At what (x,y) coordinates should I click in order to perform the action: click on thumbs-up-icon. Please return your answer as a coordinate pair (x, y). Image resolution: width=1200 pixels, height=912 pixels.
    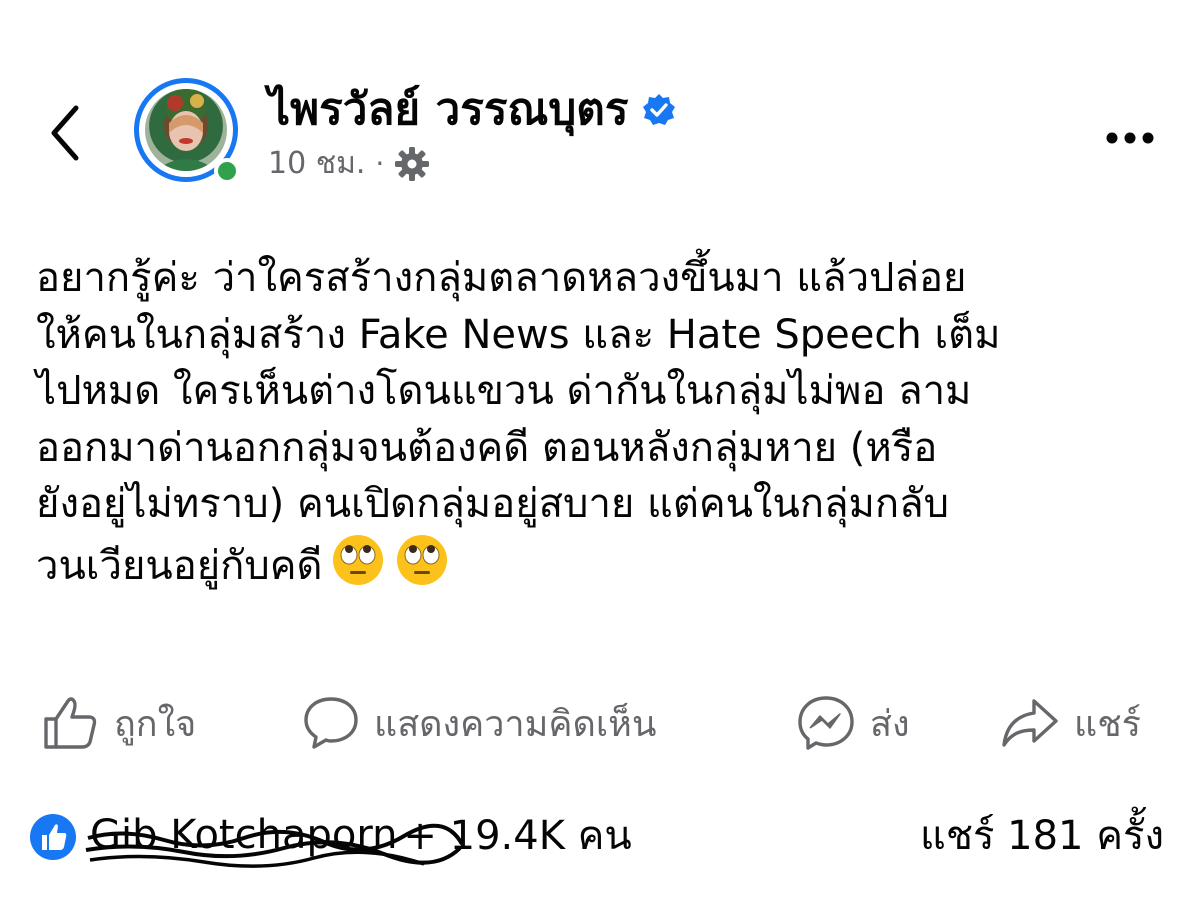
    Looking at the image, I should click on (70, 723).